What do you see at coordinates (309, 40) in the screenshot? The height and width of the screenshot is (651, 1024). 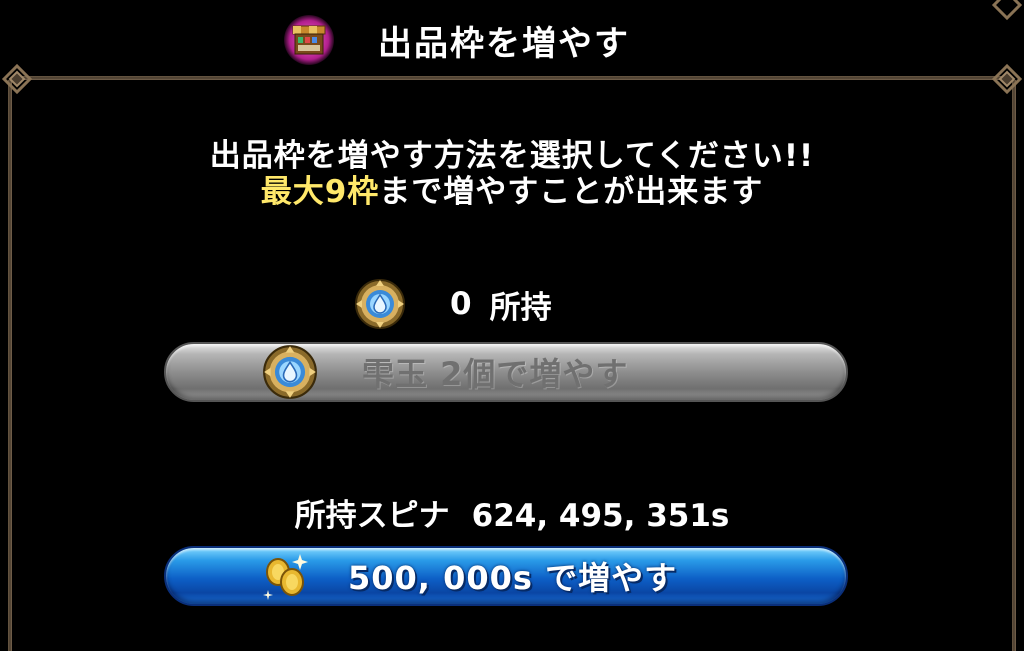 I see `market-stall-icon` at bounding box center [309, 40].